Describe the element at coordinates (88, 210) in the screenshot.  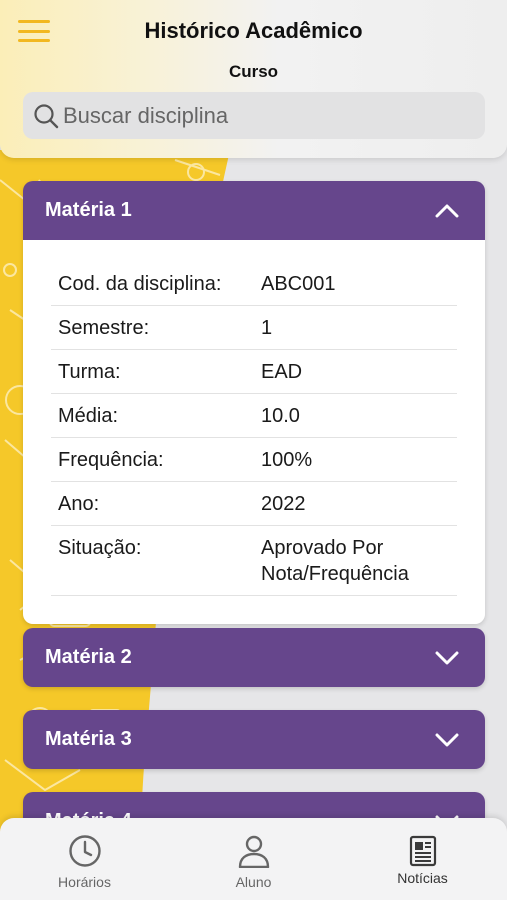
I see `subject-name: Matéria 1` at that location.